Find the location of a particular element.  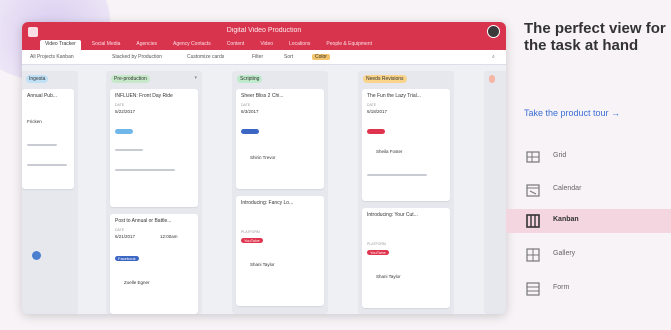

column-header: Scripting is located at coordinates (250, 79).